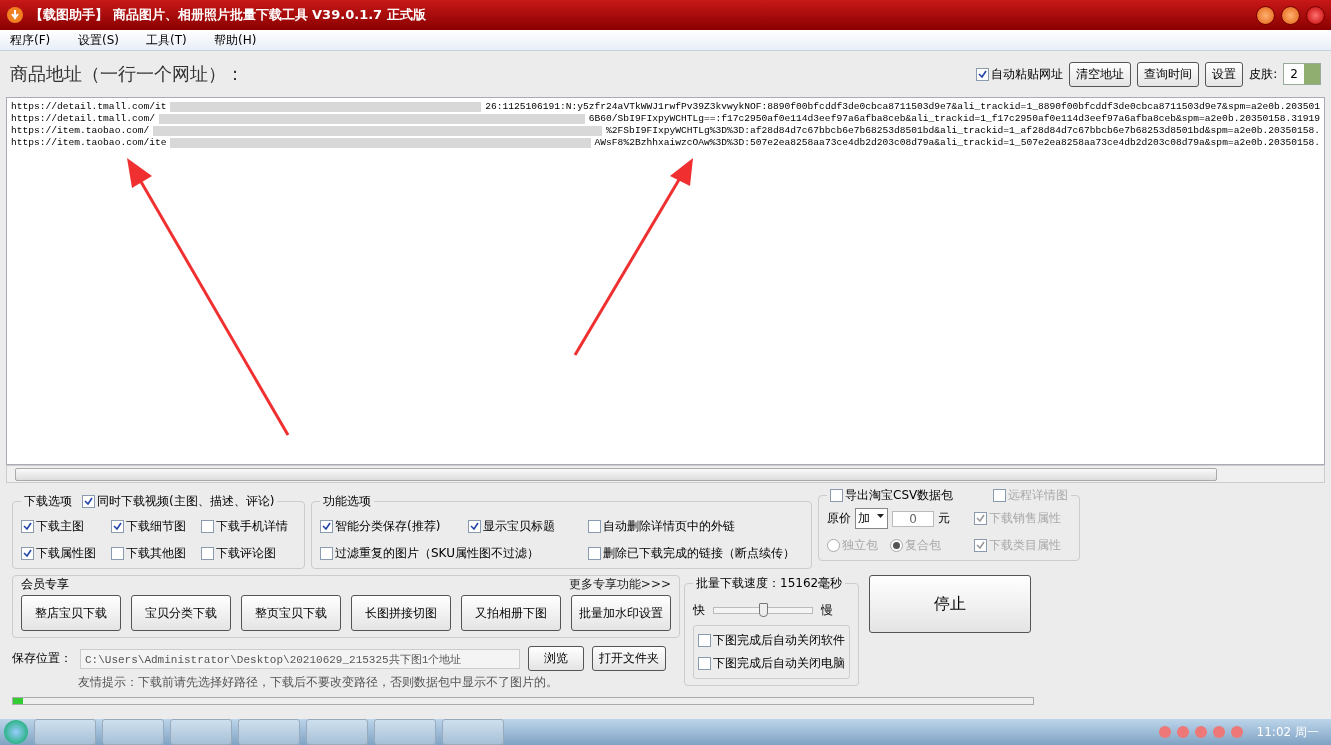 This screenshot has width=1331, height=745. What do you see at coordinates (629, 658) in the screenshot?
I see `open-folder-button: 打开文件夹` at bounding box center [629, 658].